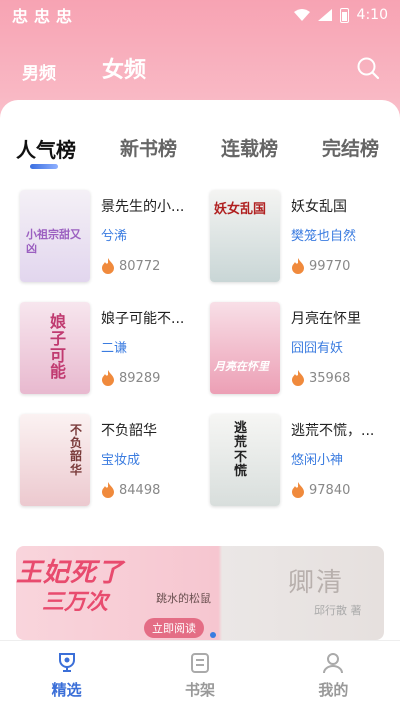 This screenshot has height=710, width=400. I want to click on banner-next-author: 邱行散 著, so click(338, 610).